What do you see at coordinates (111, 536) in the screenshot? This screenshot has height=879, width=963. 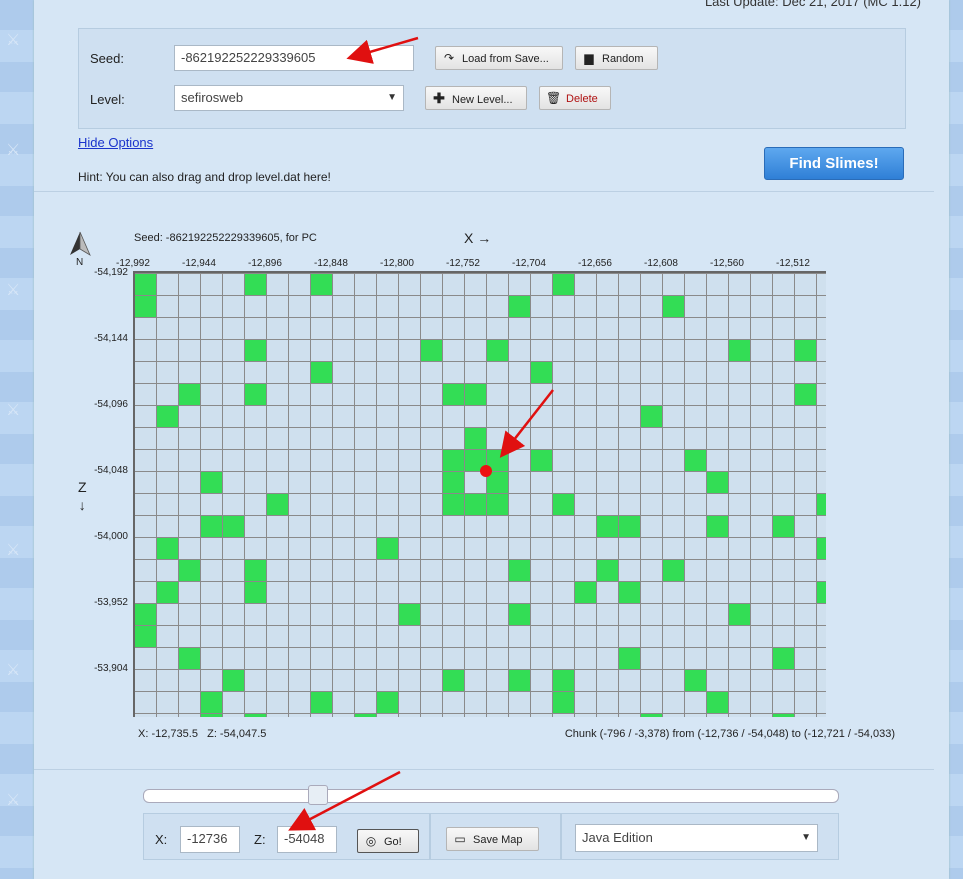 I see `z-tick-label: -54,000` at bounding box center [111, 536].